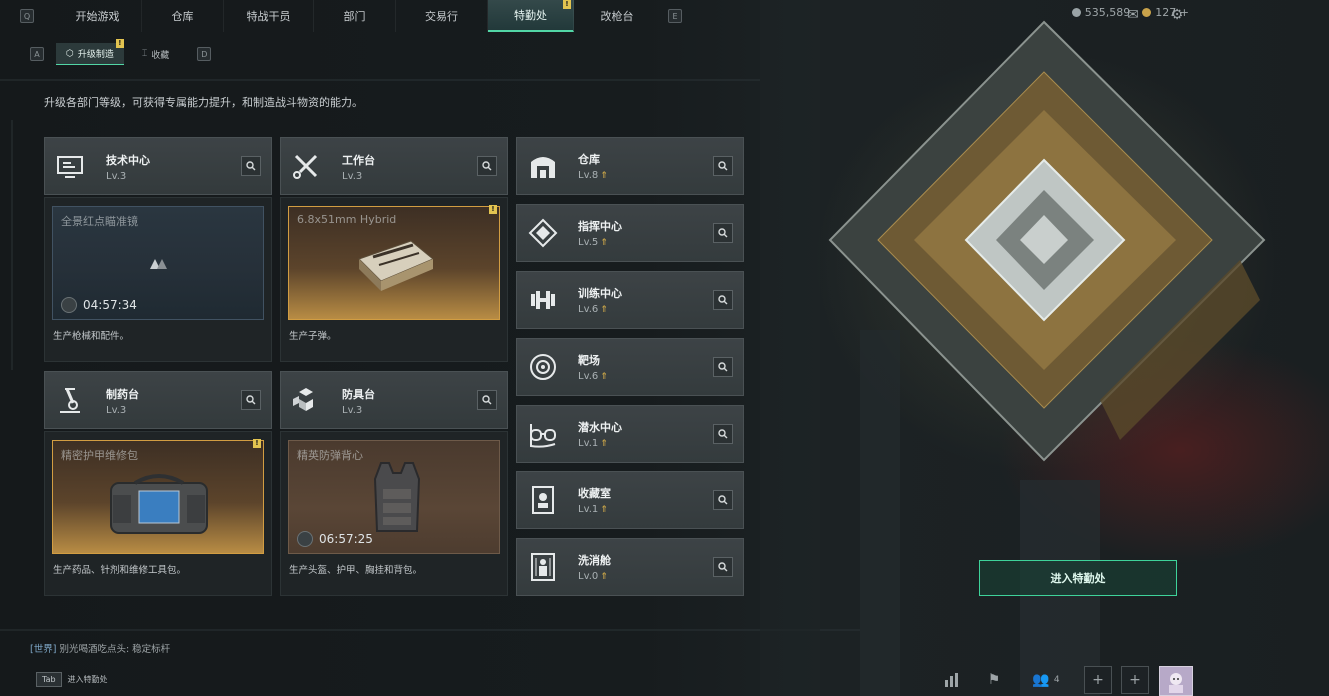 This screenshot has height=696, width=1329. I want to click on tab-label: 交易行, so click(441, 16).